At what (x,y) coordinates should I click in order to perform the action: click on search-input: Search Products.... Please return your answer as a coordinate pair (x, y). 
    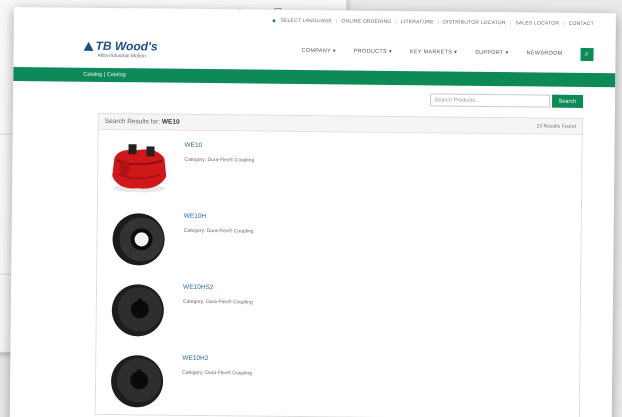
    Looking at the image, I should click on (489, 100).